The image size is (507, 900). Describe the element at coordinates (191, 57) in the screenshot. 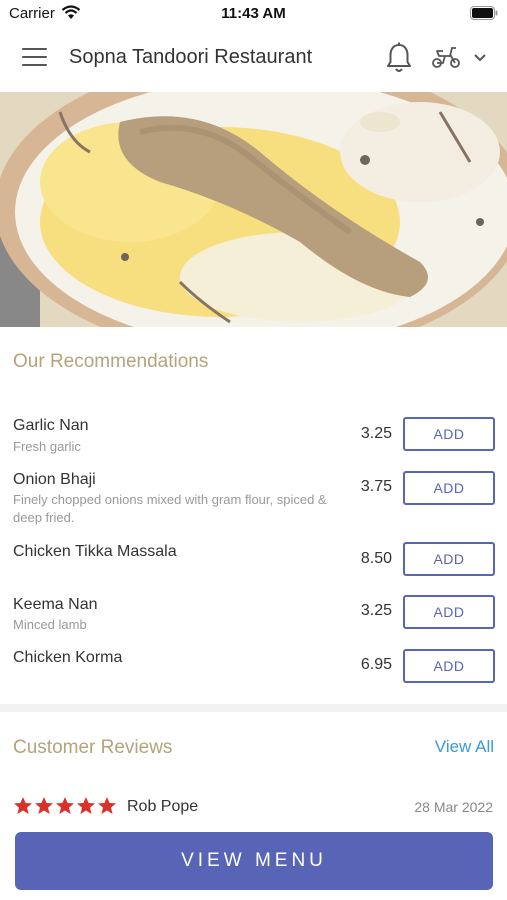

I see `page-title: Sopna Tandoori Restaurant` at that location.